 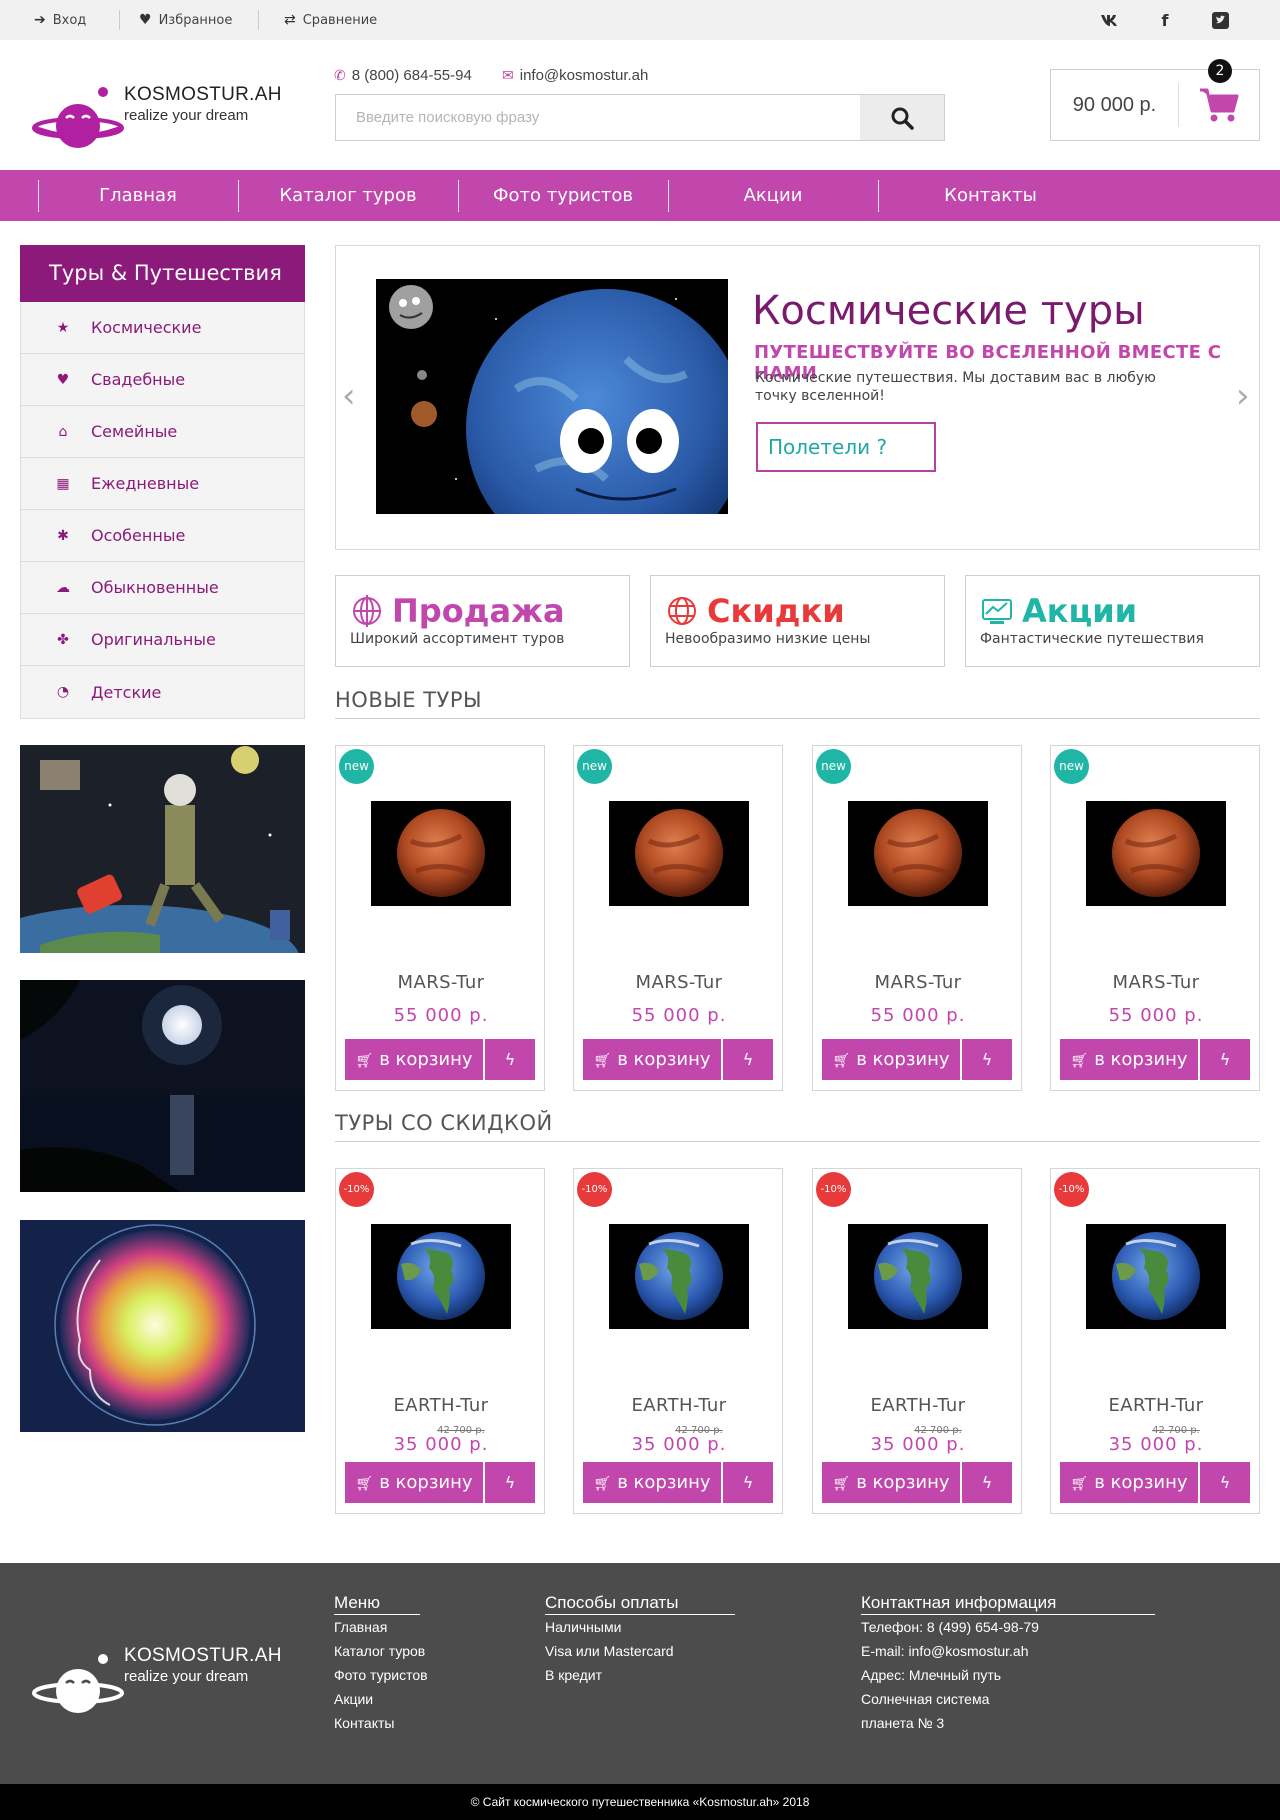 What do you see at coordinates (203, 1656) in the screenshot?
I see `footer-logo-name: KOSMOSTUR.AH` at bounding box center [203, 1656].